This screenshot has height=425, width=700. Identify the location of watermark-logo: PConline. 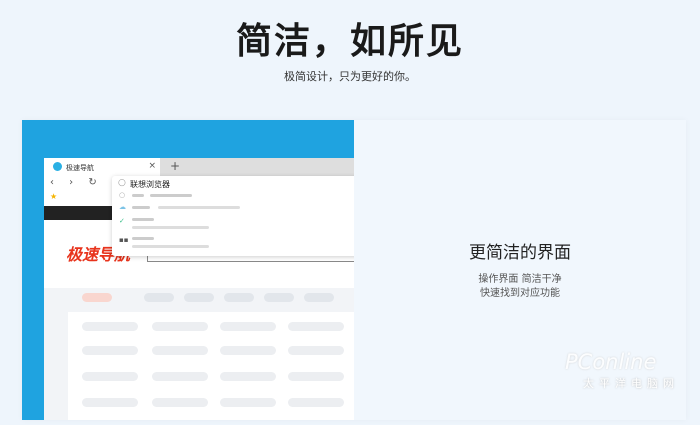
(611, 362).